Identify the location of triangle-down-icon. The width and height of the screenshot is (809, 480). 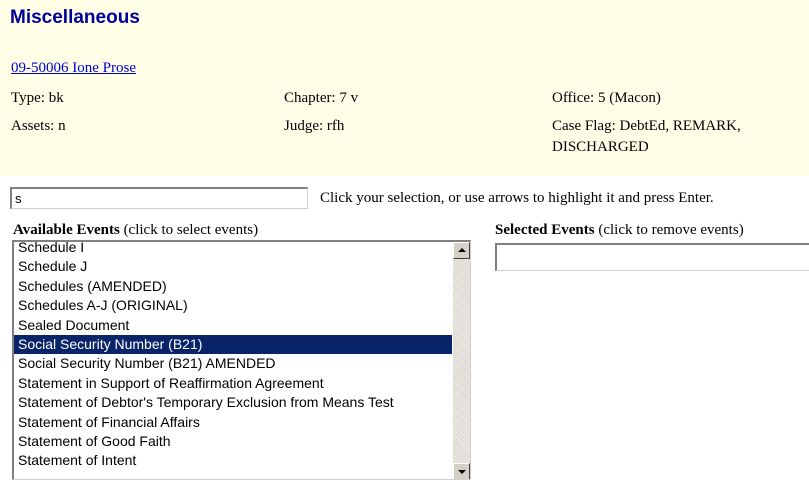
(462, 472).